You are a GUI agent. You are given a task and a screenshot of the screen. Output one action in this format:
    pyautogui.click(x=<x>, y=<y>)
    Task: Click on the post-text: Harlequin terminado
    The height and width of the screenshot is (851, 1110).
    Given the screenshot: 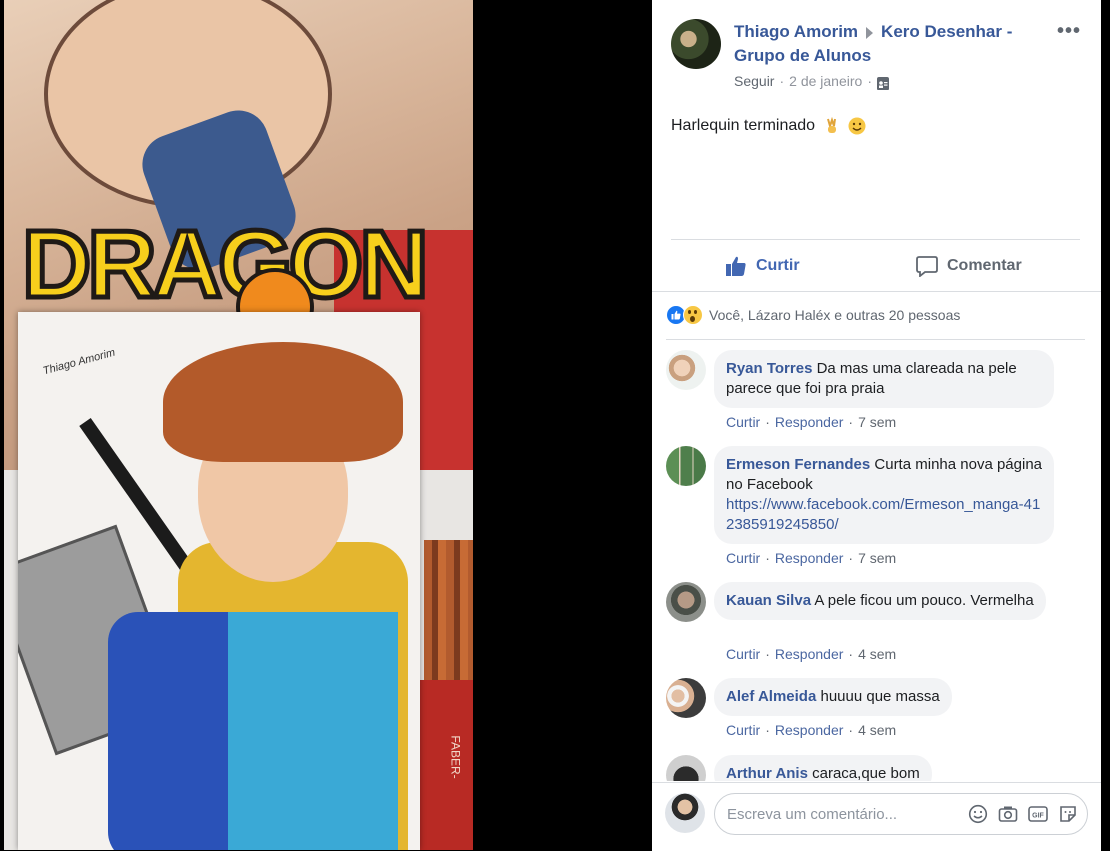 What is the action you would take?
    pyautogui.click(x=768, y=126)
    